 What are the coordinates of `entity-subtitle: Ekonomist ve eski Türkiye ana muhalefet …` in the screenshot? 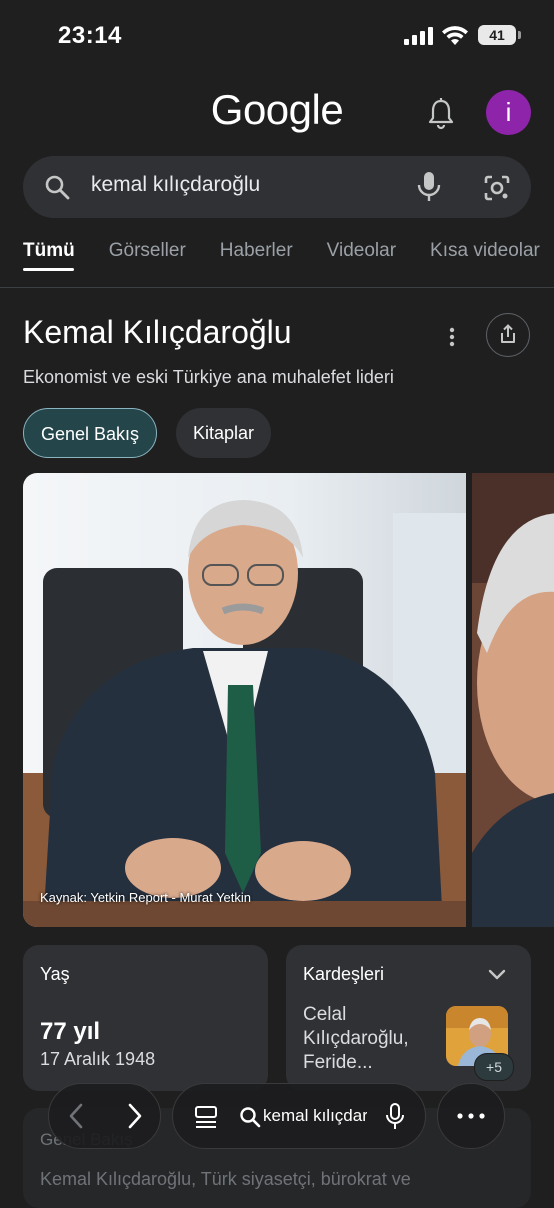 It's located at (208, 377).